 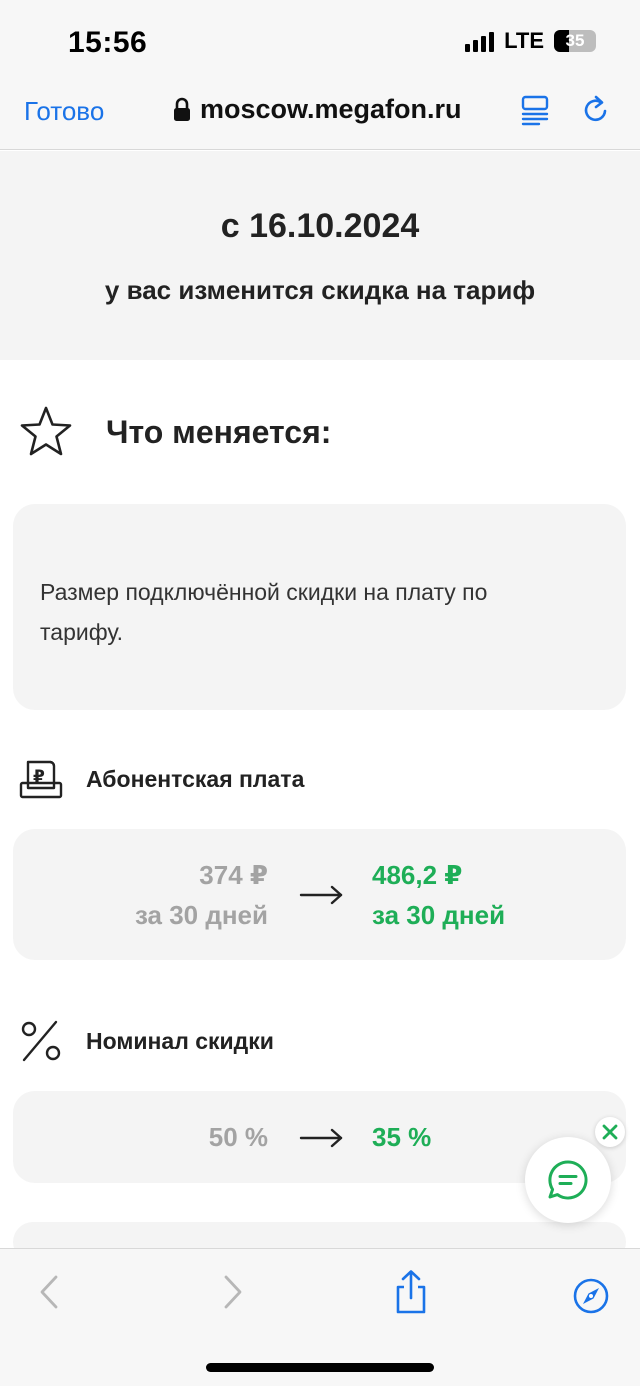 I want to click on new-fee-value: 486,2 ₽, so click(x=417, y=875).